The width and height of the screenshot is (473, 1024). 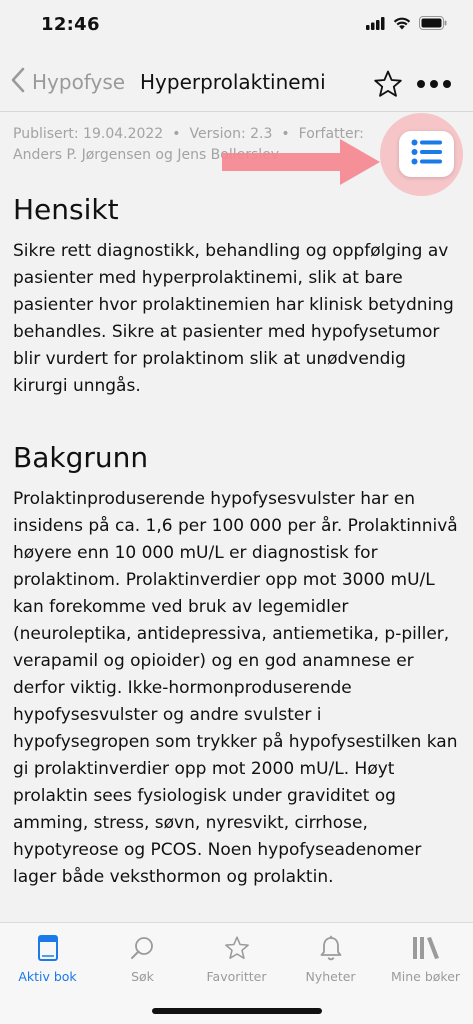 I want to click on library-icon, so click(x=425, y=948).